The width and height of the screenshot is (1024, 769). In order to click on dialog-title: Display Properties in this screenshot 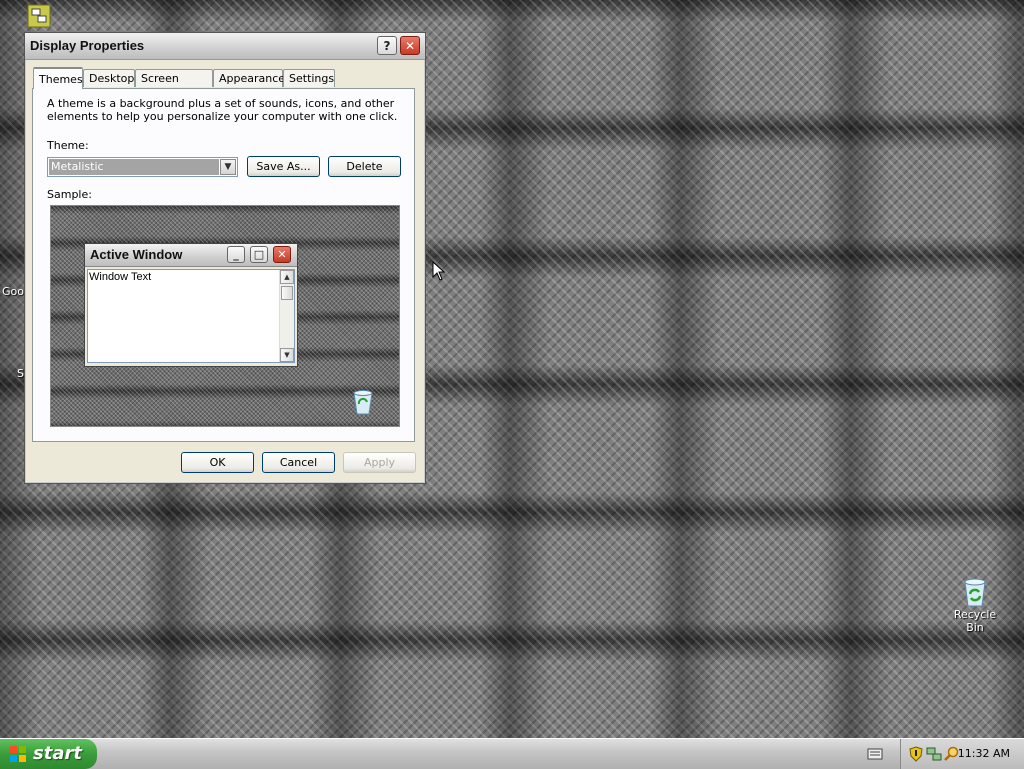, I will do `click(87, 45)`.